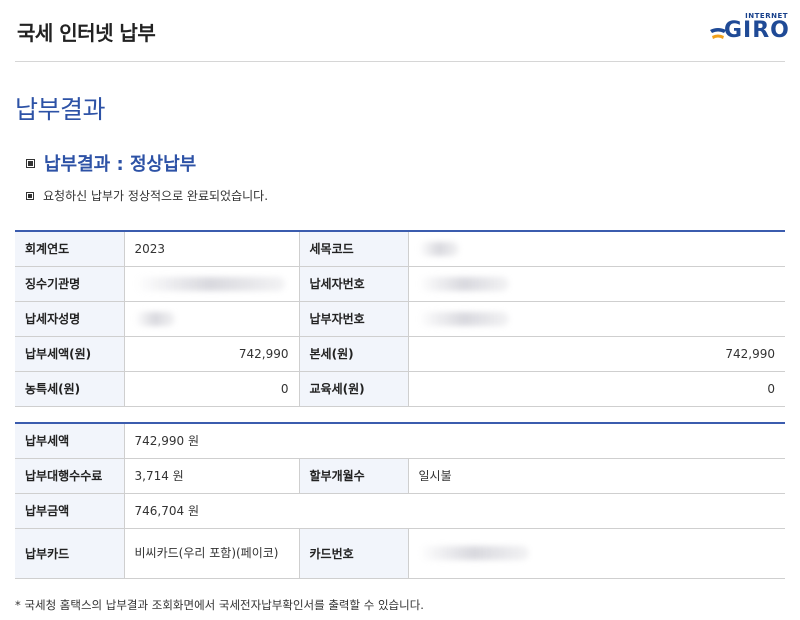 This screenshot has height=620, width=800. I want to click on table-row: 납부대행수수료 3,714 원 할부개월수 일시불, so click(400, 476).